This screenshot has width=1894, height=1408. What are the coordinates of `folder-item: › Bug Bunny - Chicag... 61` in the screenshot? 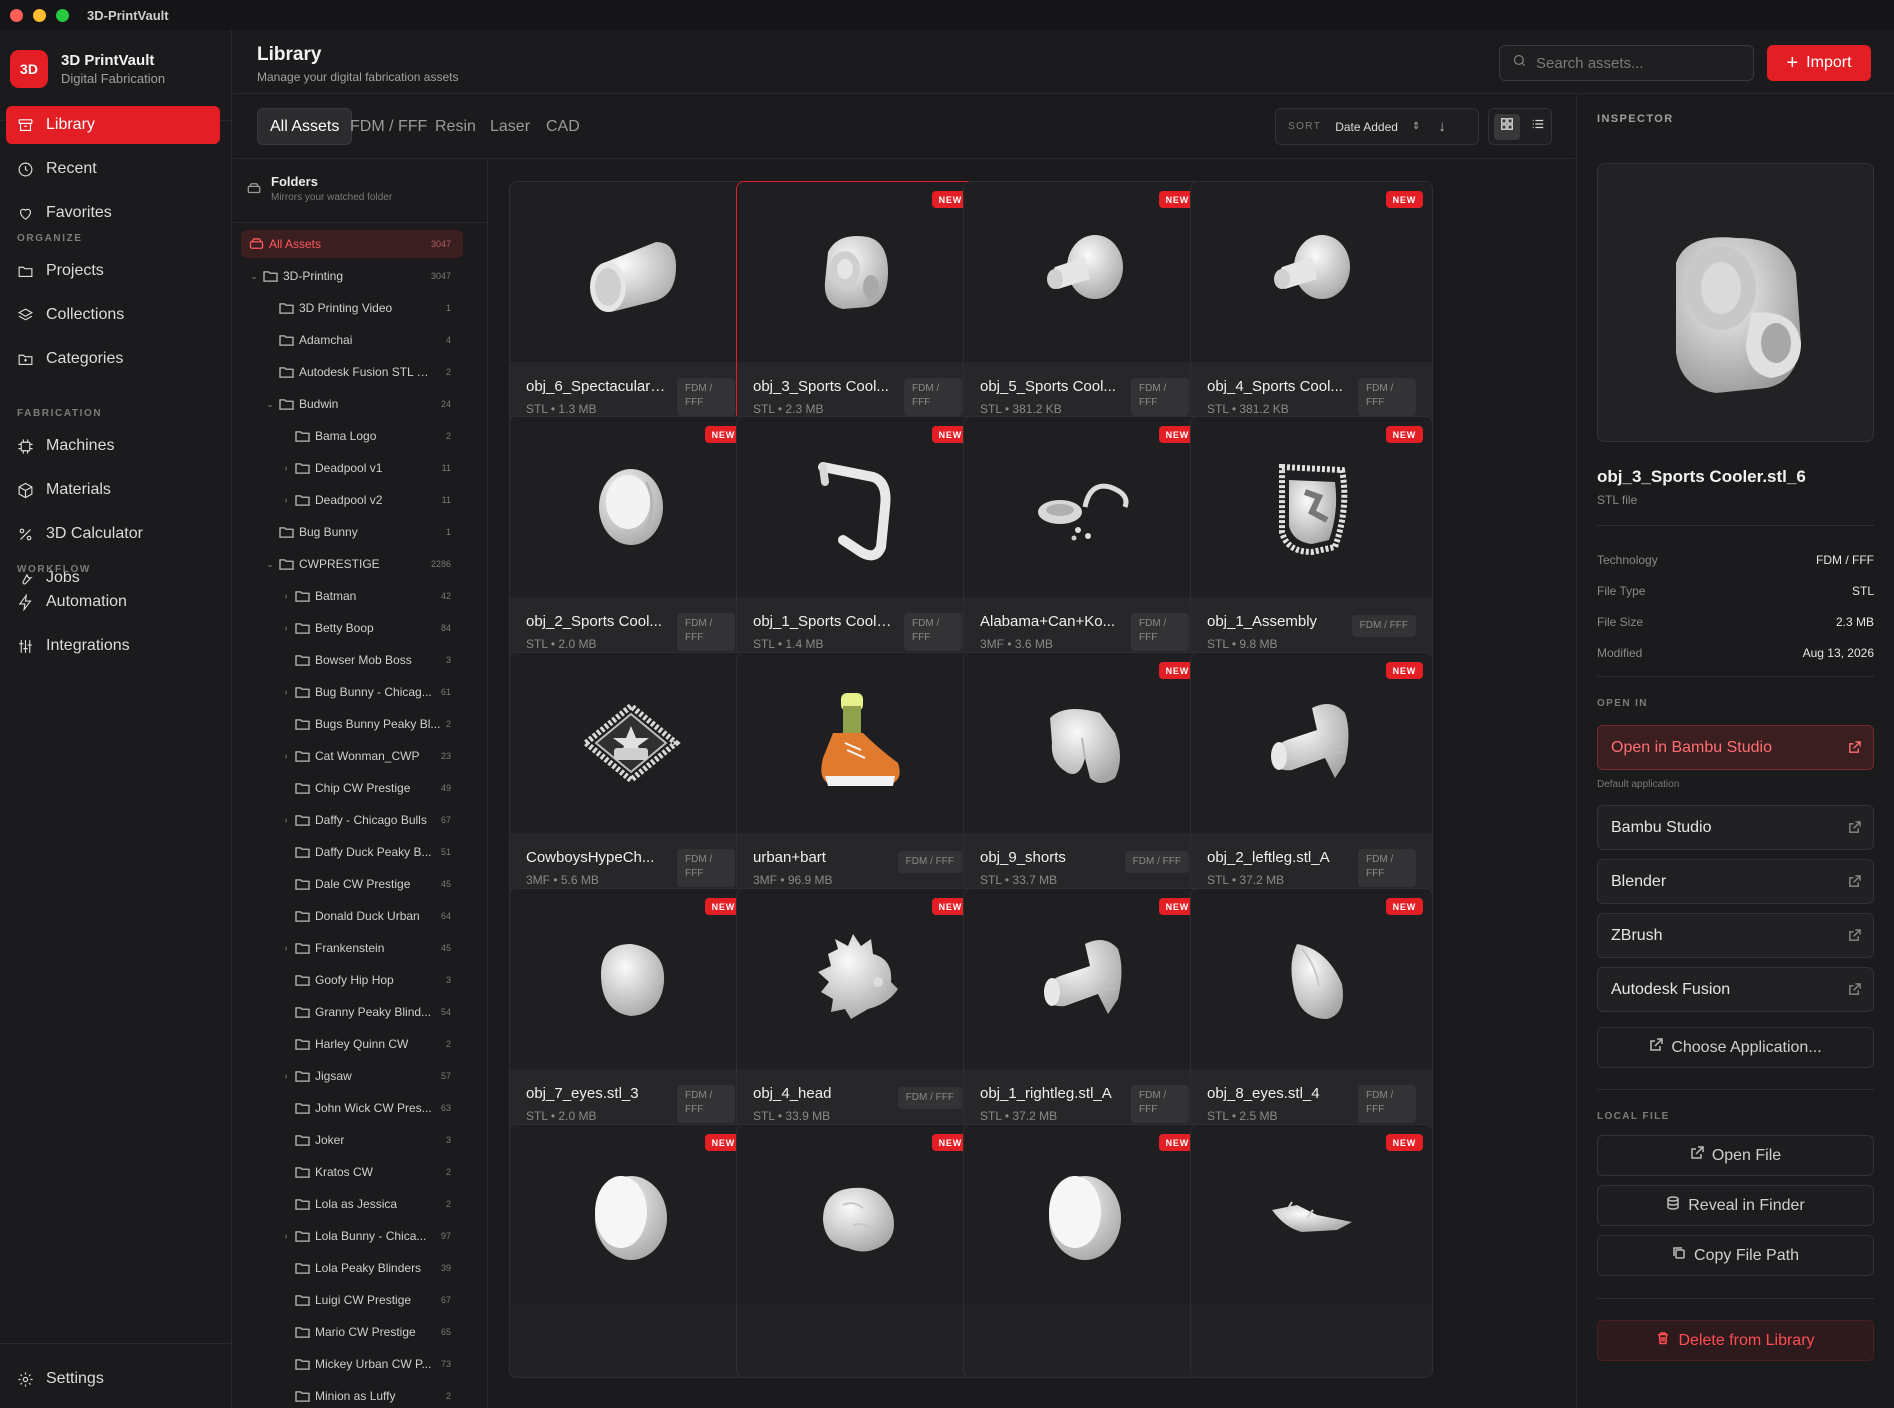 It's located at (352, 692).